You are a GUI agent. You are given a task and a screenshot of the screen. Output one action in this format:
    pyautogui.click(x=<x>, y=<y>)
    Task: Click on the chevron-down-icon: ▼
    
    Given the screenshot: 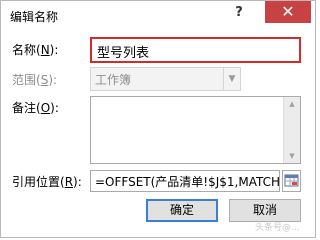 What is the action you would take?
    pyautogui.click(x=231, y=79)
    